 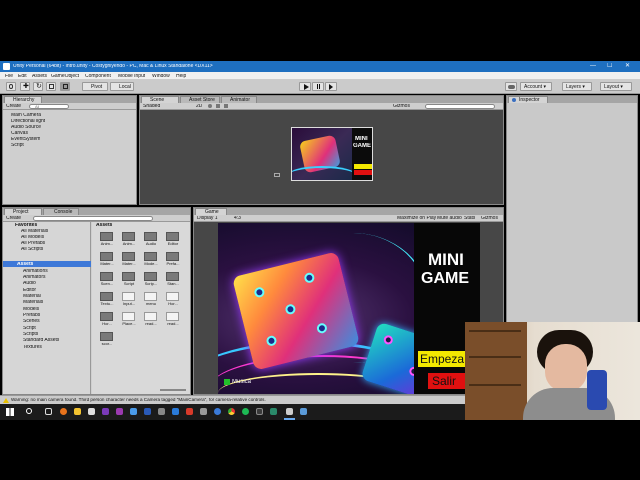 I want to click on stats-toggle: Stats, so click(x=469, y=218).